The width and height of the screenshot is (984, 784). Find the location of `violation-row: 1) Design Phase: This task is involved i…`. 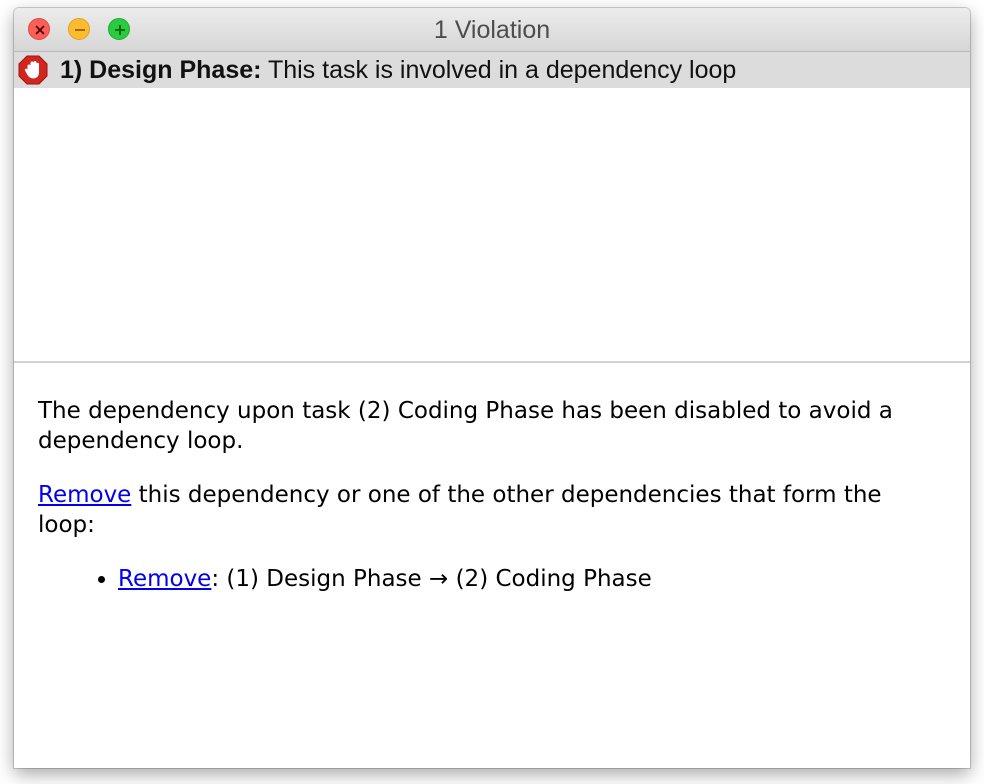

violation-row: 1) Design Phase: This task is involved i… is located at coordinates (492, 70).